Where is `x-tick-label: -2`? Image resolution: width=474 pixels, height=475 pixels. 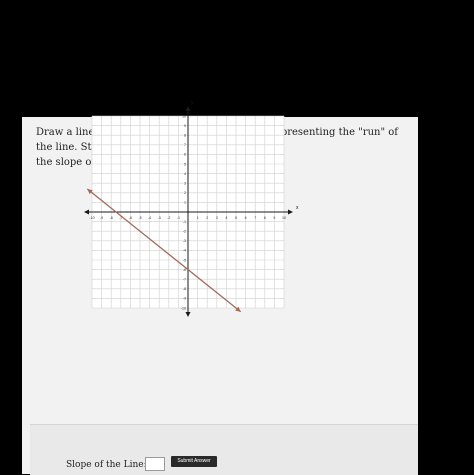 x-tick-label: -2 is located at coordinates (168, 218).